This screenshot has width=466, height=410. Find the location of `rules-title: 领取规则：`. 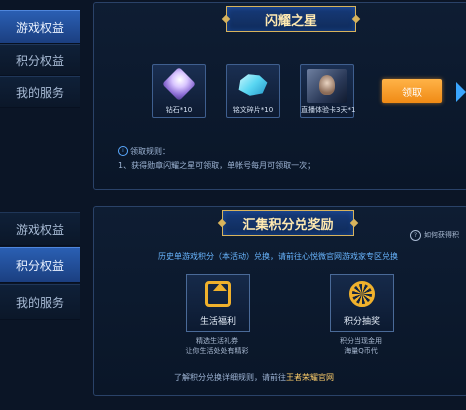

rules-title: 领取规则： is located at coordinates (150, 151).